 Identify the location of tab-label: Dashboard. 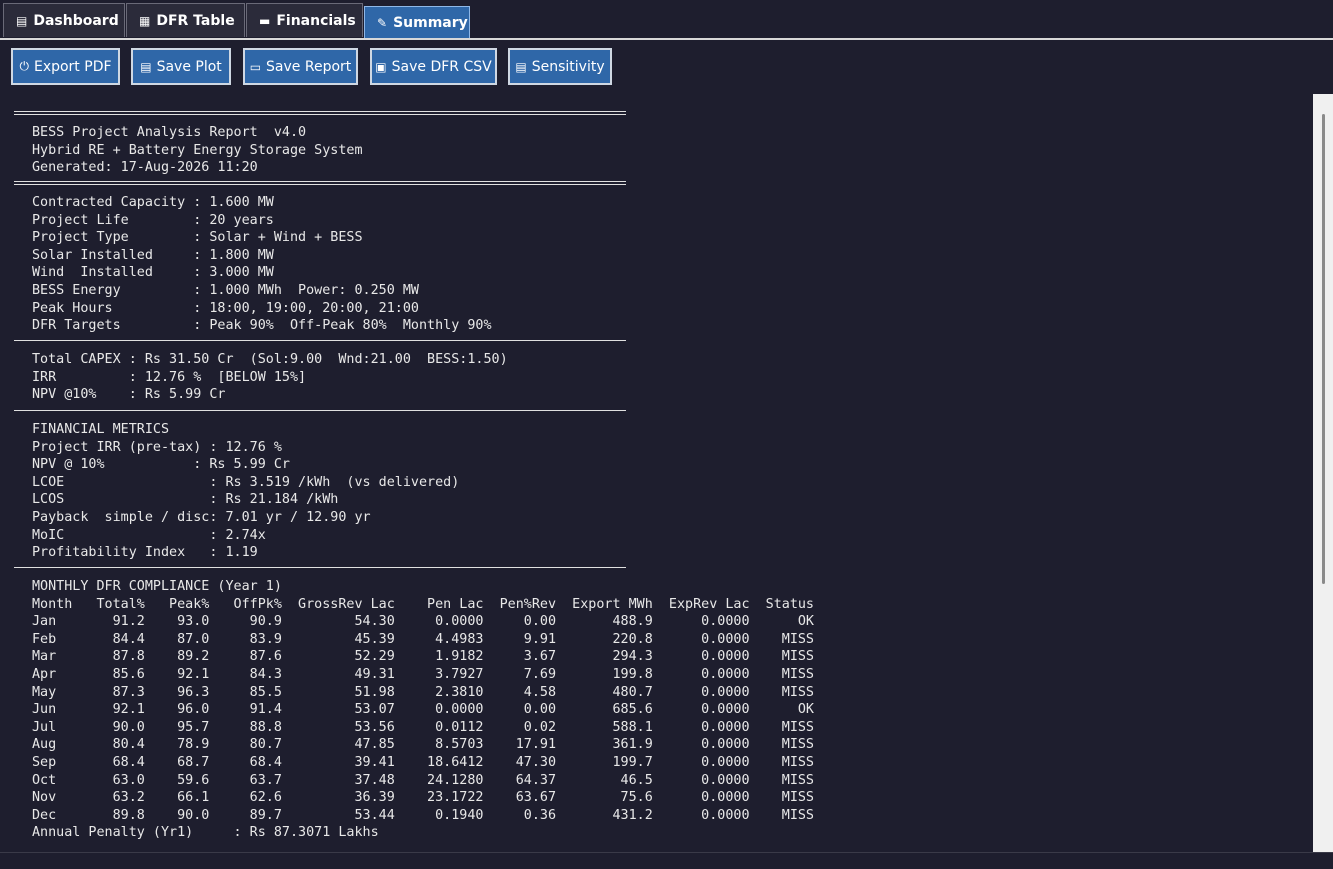
(76, 20).